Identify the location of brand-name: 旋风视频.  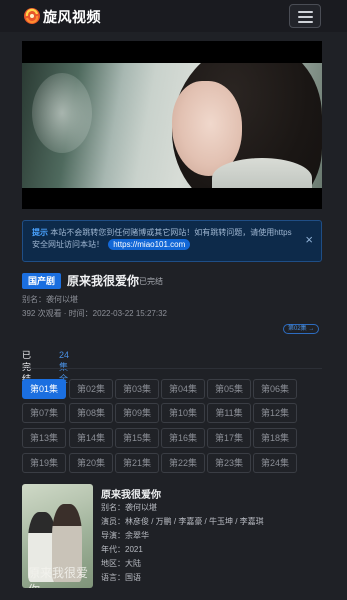
(72, 17).